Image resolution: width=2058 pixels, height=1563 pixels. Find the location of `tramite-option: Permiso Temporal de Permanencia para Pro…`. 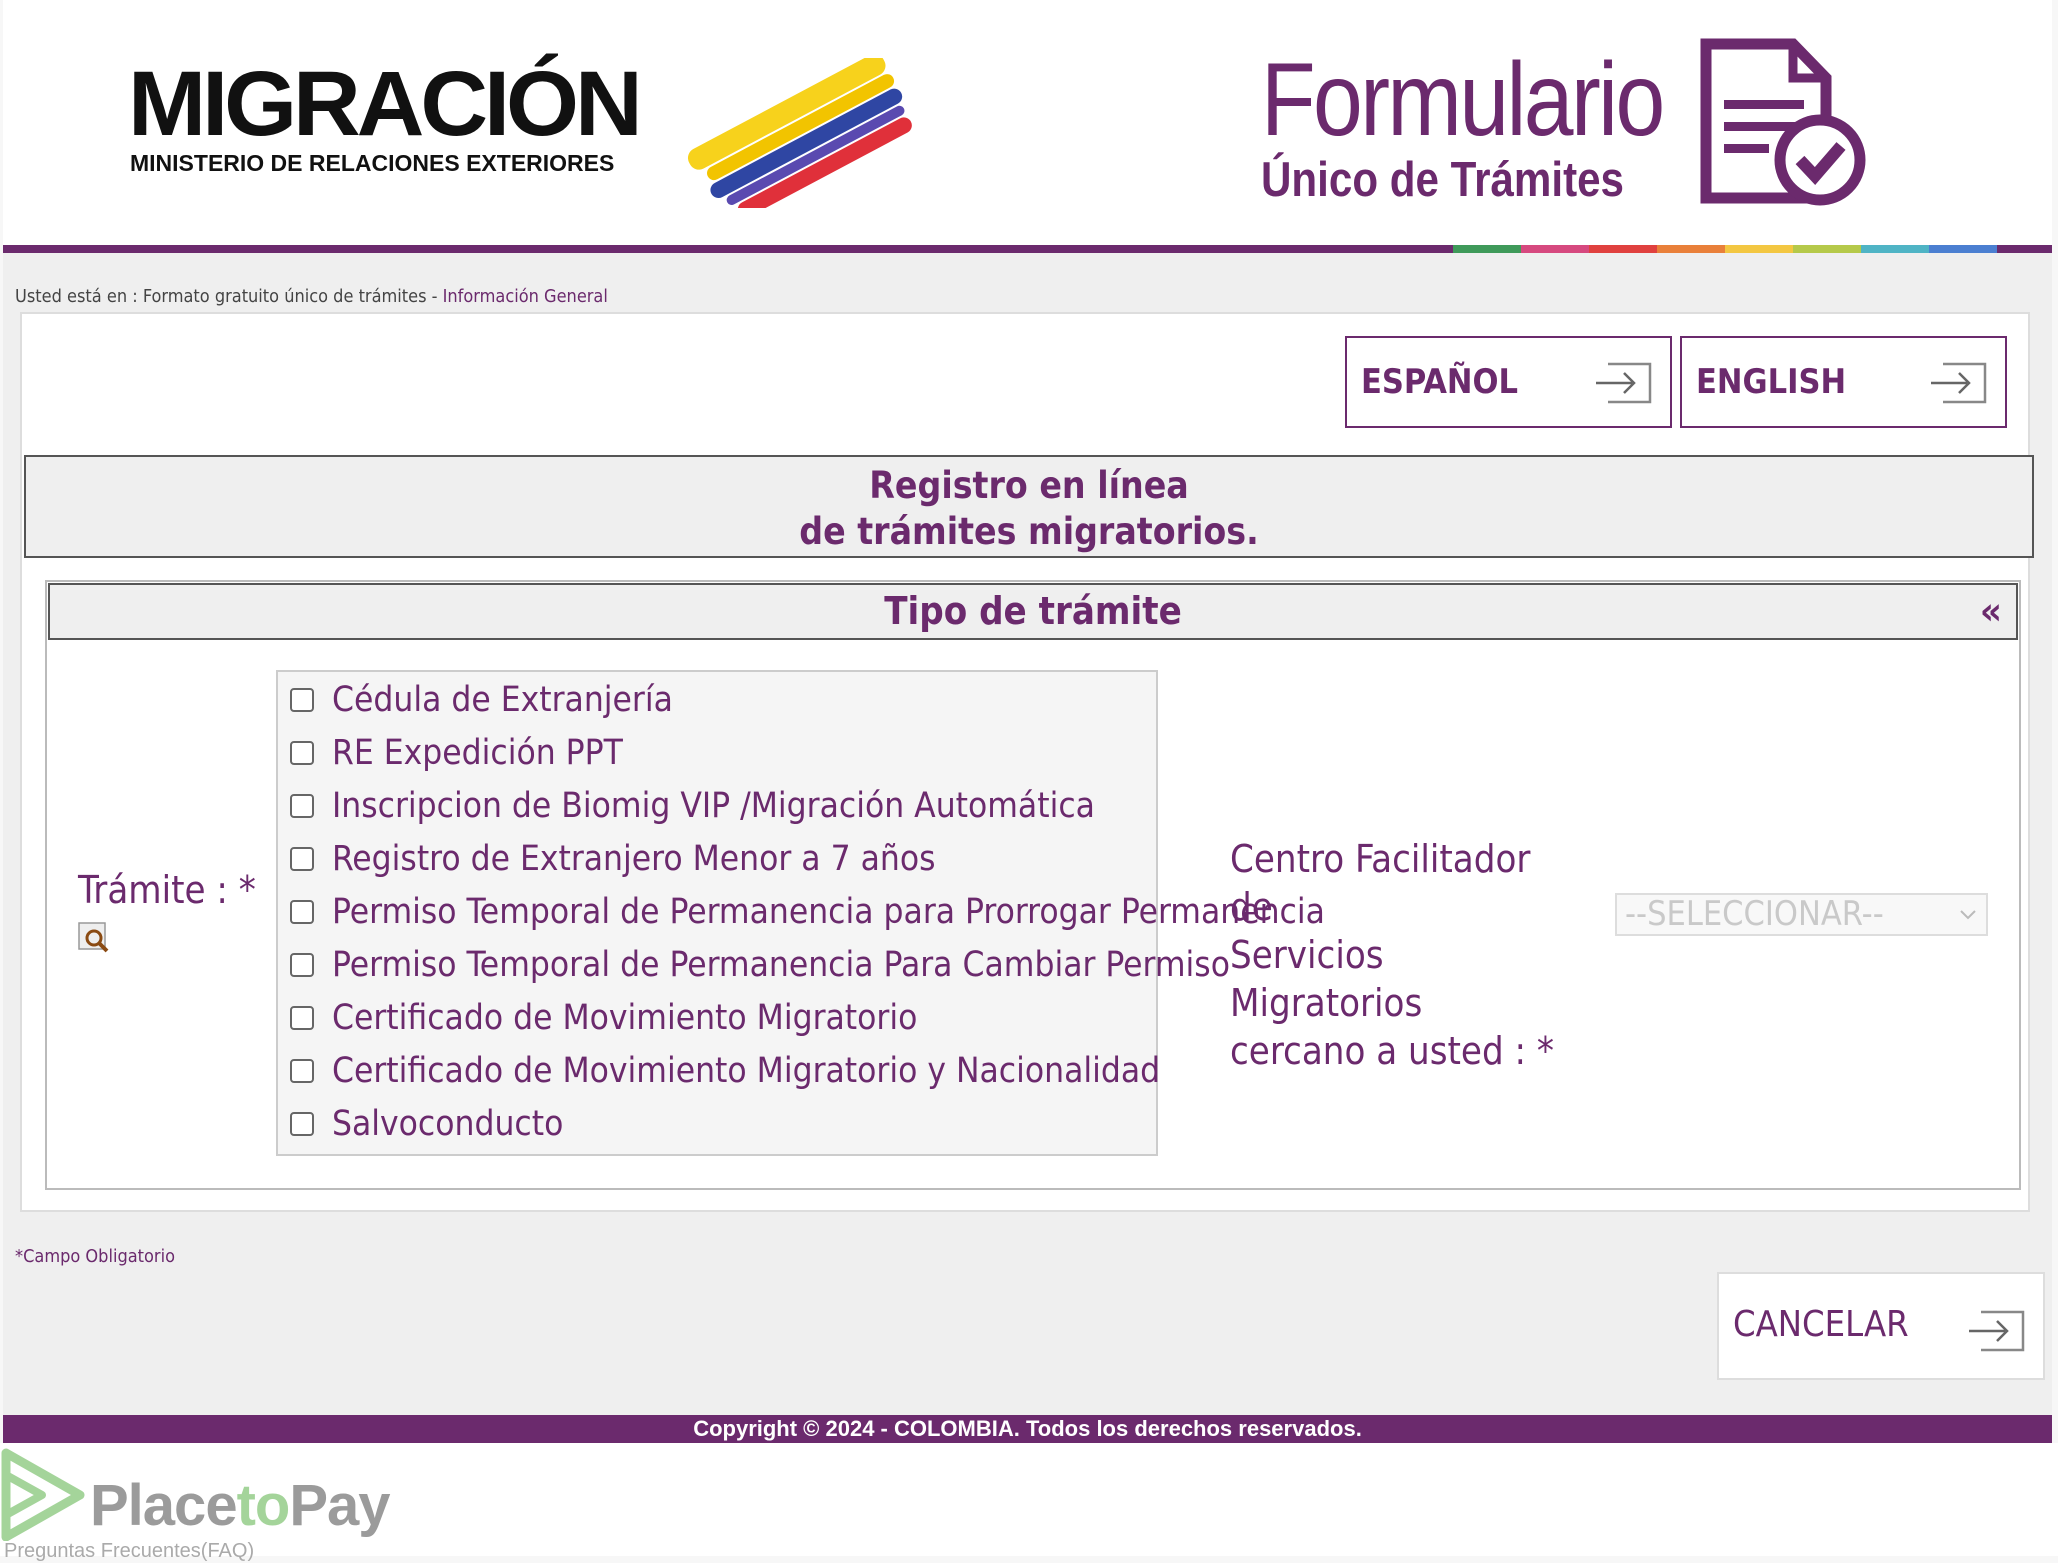

tramite-option: Permiso Temporal de Permanencia para Pro… is located at coordinates (807, 912).